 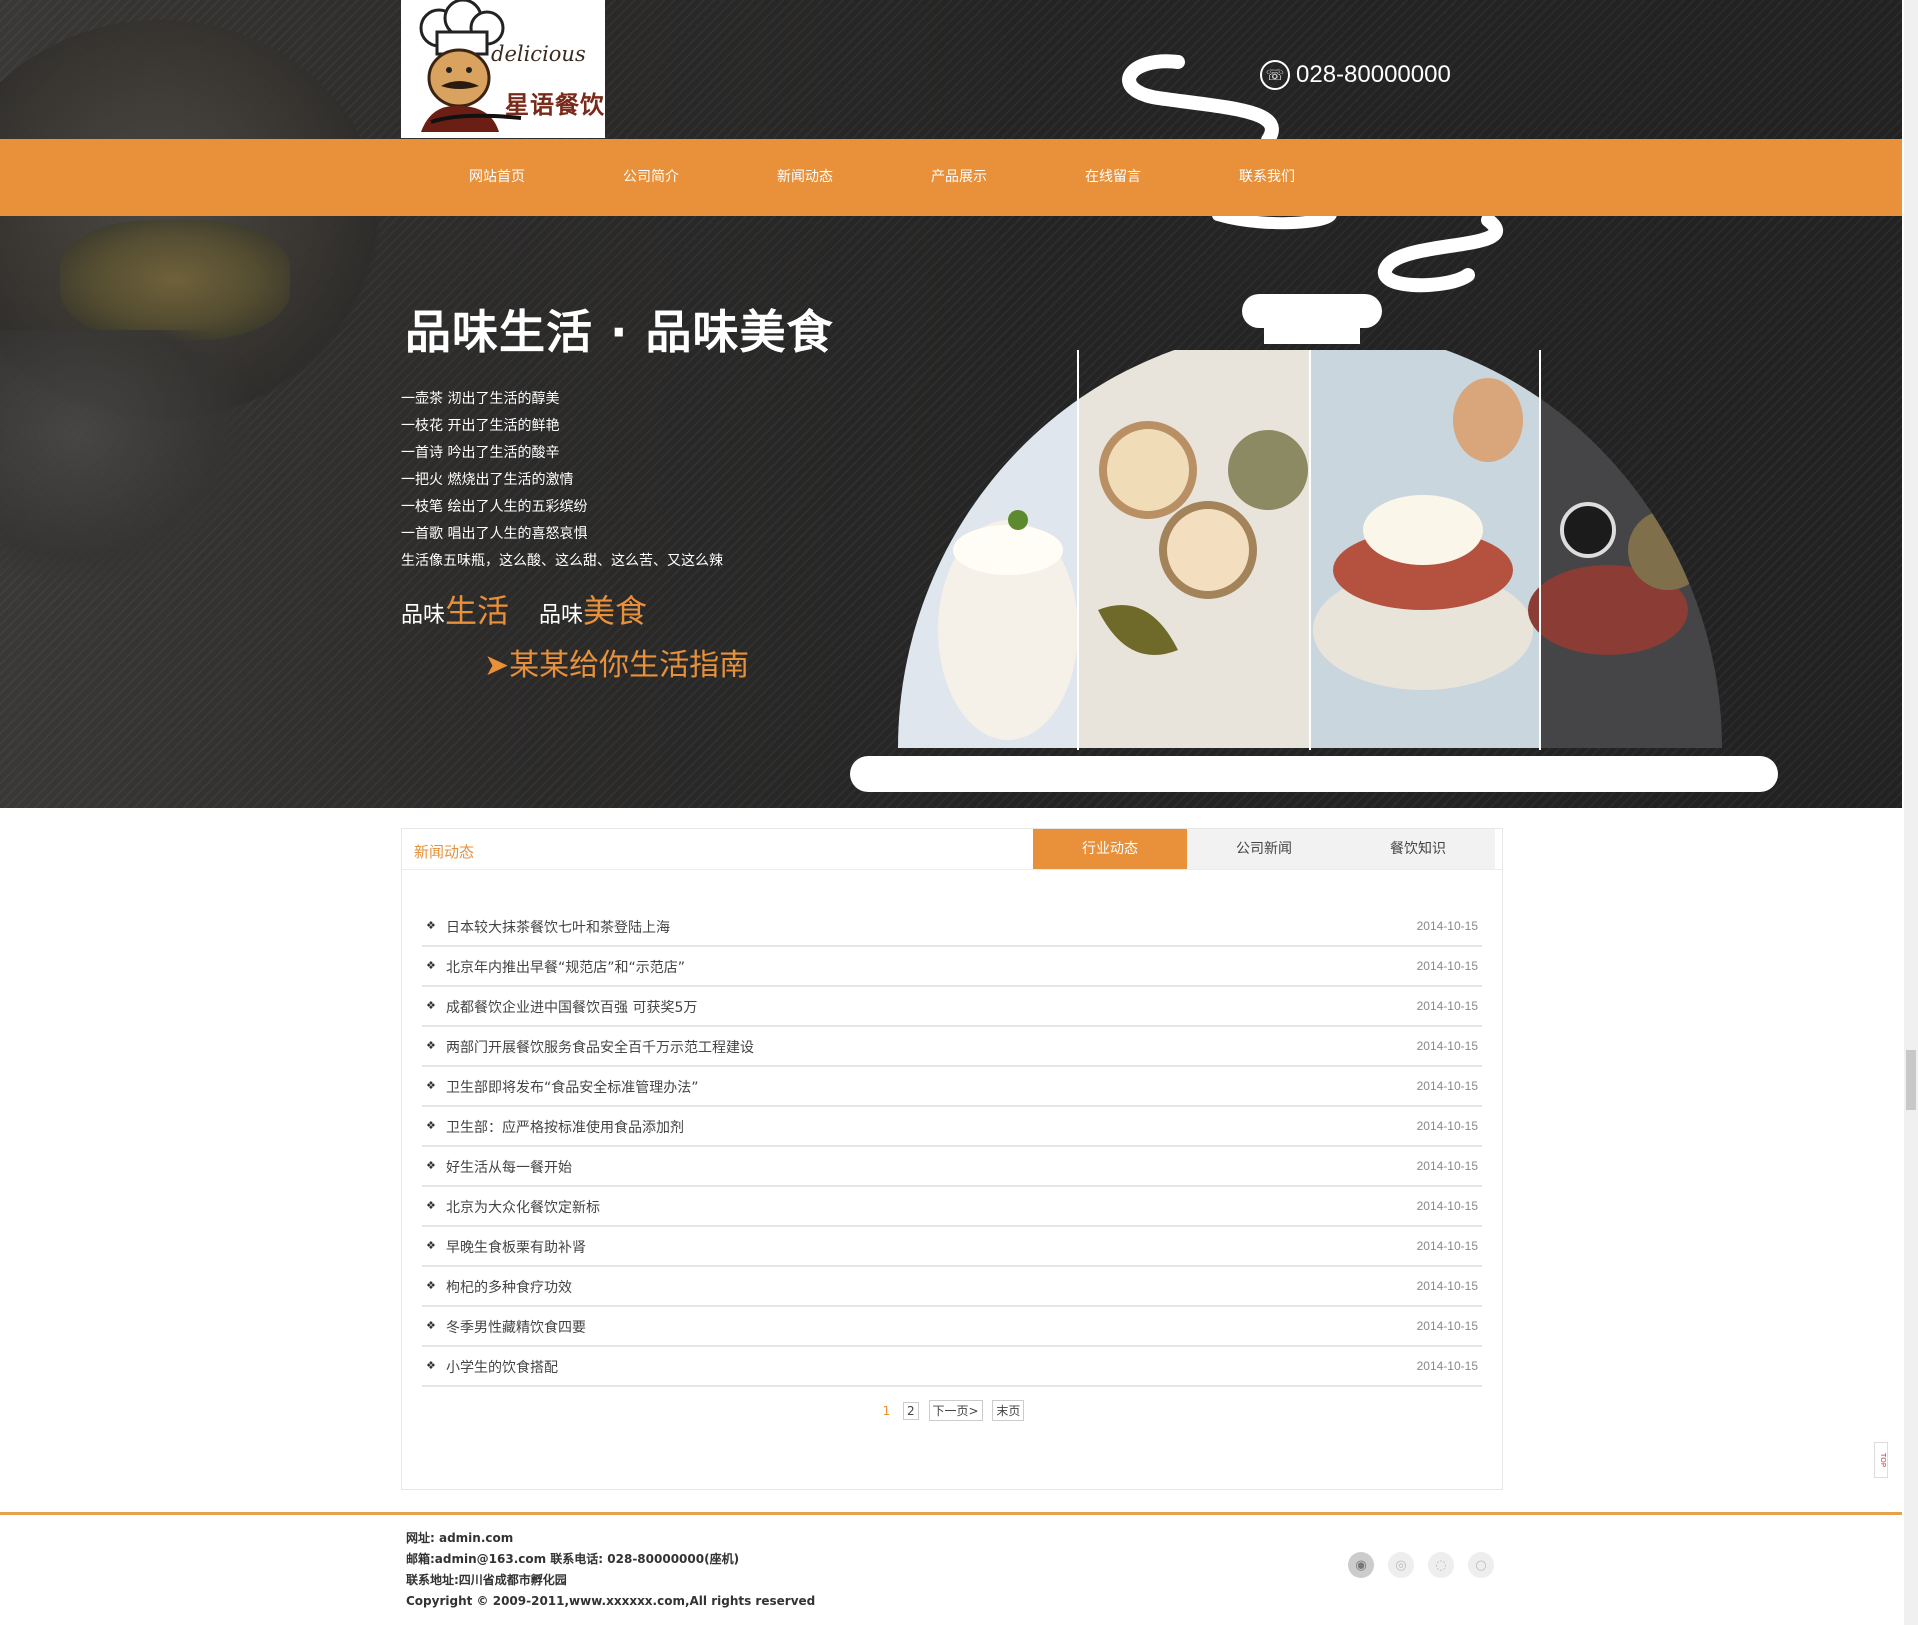 What do you see at coordinates (959, 176) in the screenshot?
I see `nav-item-products: 产品展示` at bounding box center [959, 176].